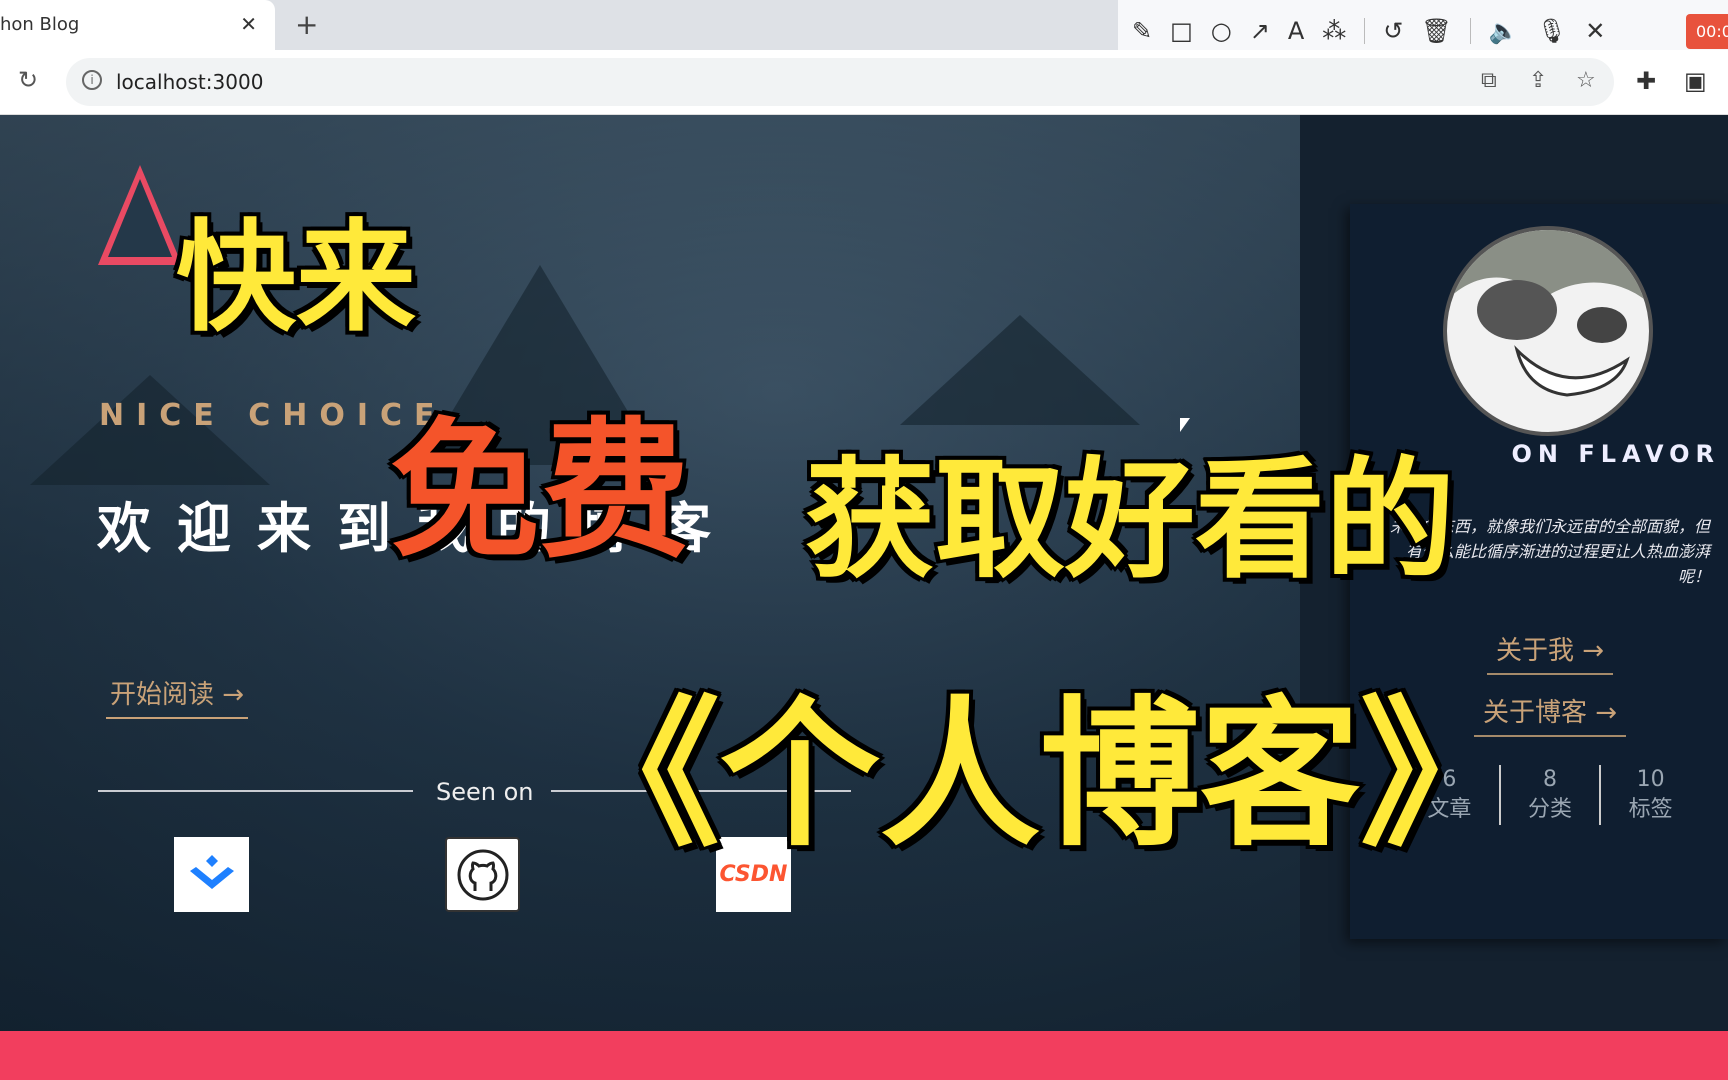  Describe the element at coordinates (137, 25) in the screenshot. I see `tab-blog: hon Blog ✕` at that location.